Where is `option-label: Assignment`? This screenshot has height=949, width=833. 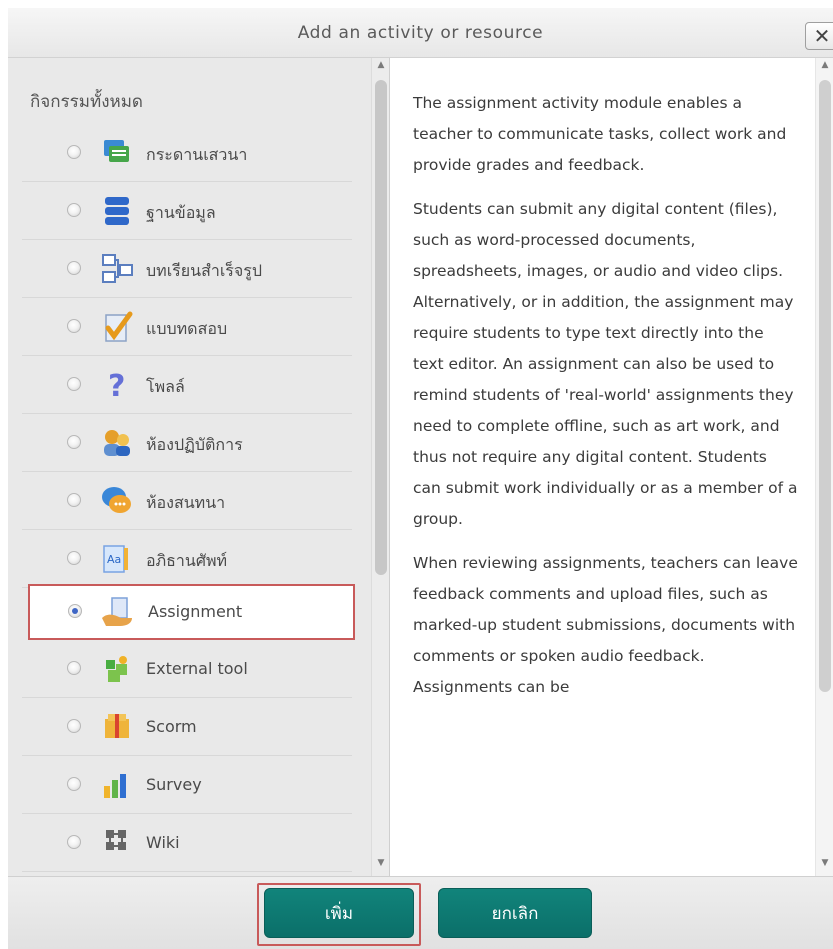 option-label: Assignment is located at coordinates (195, 611).